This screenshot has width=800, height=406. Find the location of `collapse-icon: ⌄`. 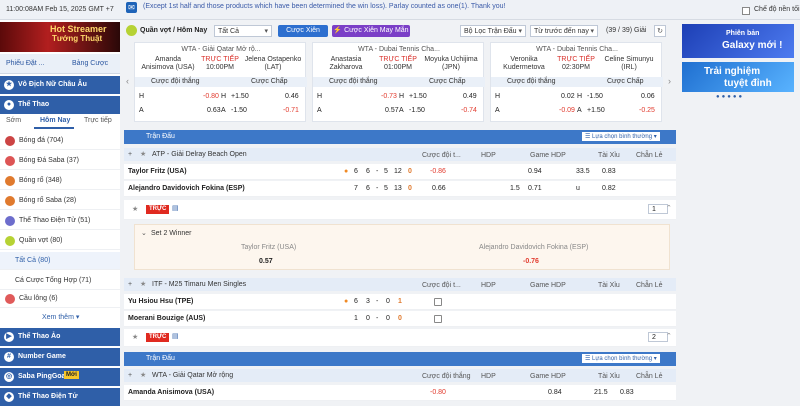

collapse-icon: ⌄ is located at coordinates (144, 233).